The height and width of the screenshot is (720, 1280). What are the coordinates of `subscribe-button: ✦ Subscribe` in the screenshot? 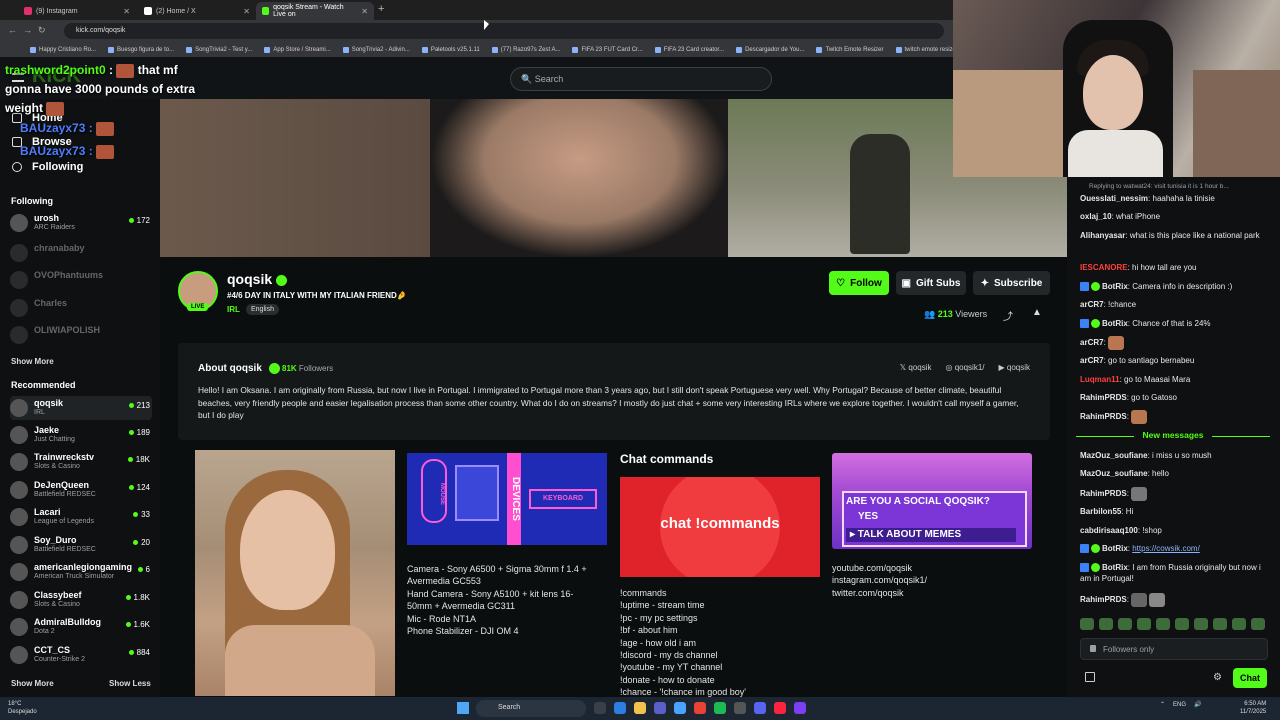 It's located at (1011, 283).